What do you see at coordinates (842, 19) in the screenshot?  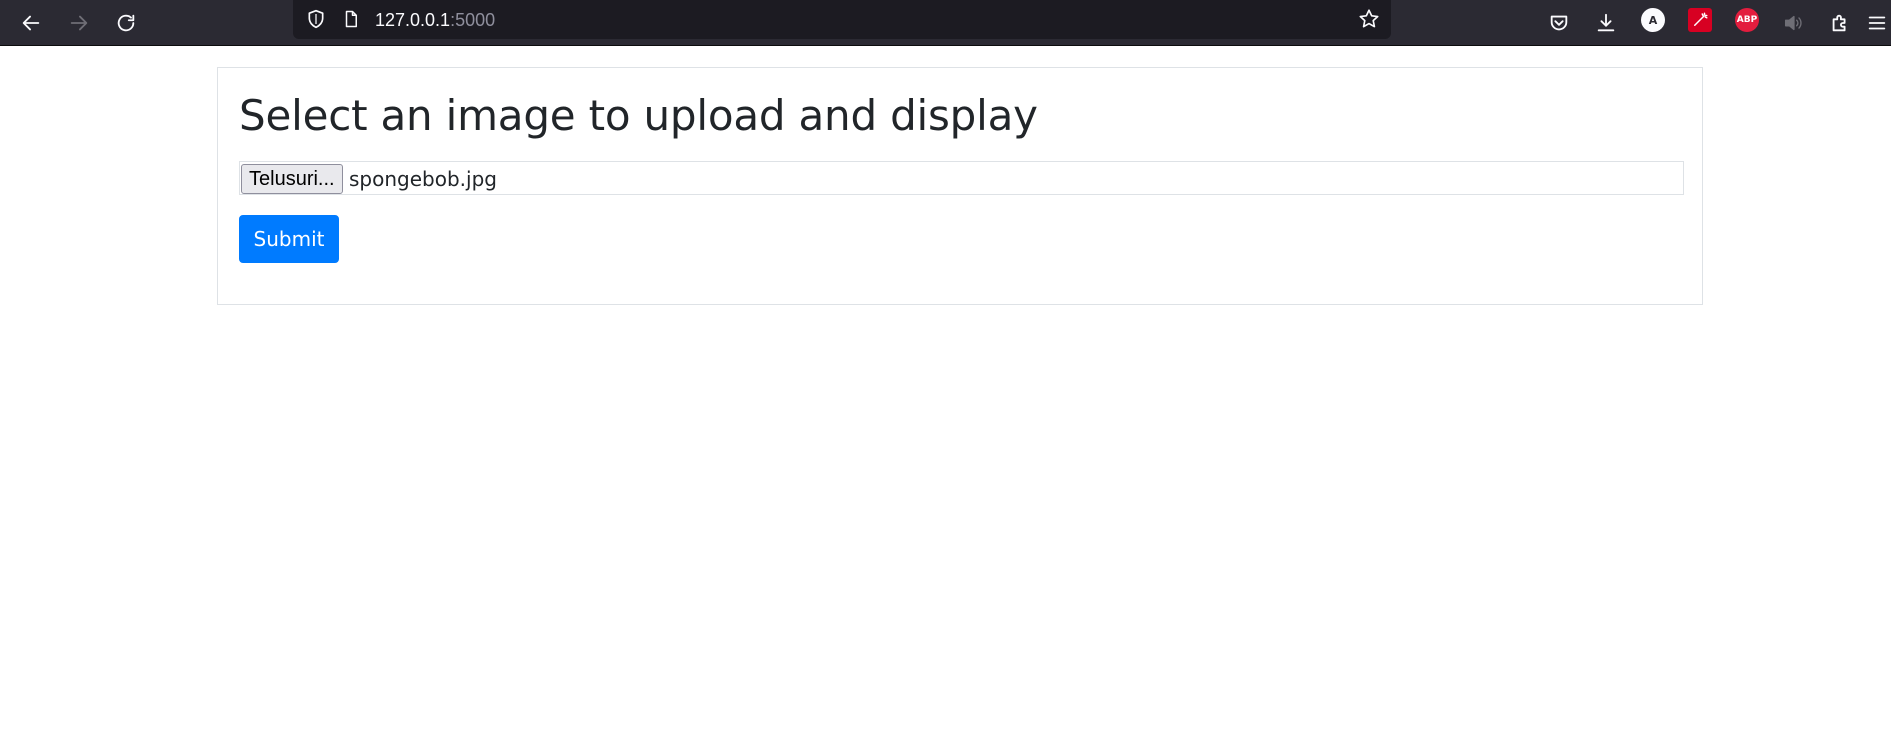 I see `url-bar: 127.0.0.1:5000` at bounding box center [842, 19].